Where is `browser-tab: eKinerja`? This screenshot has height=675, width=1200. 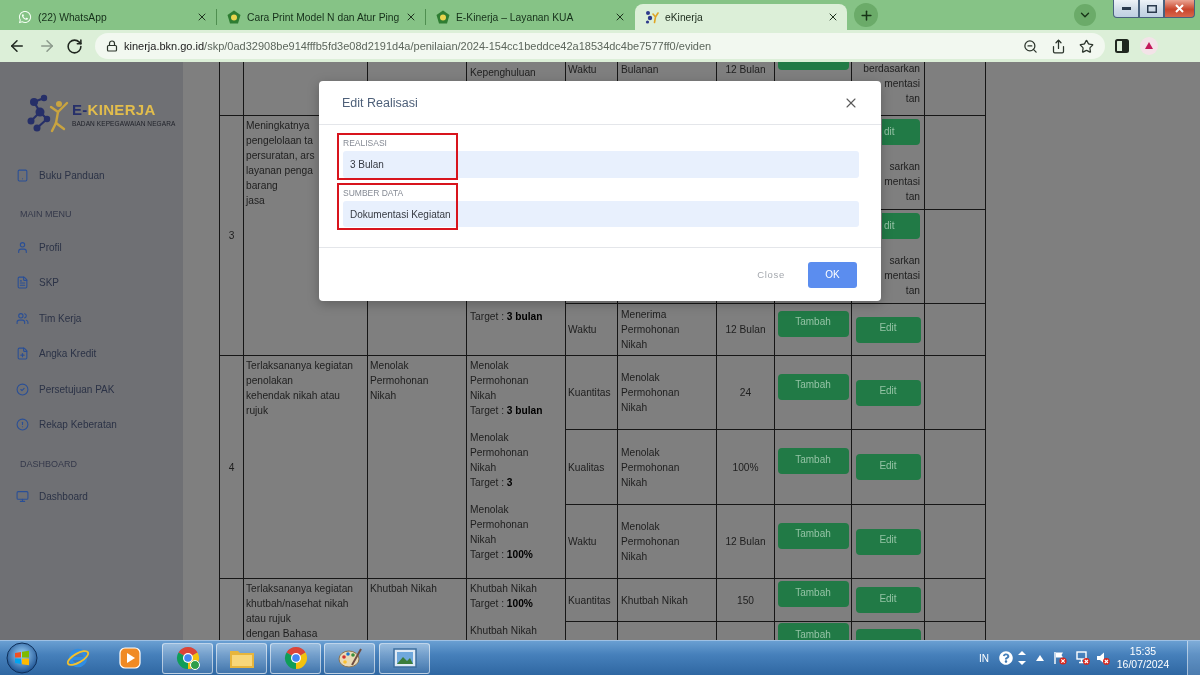
browser-tab: eKinerja is located at coordinates (741, 17).